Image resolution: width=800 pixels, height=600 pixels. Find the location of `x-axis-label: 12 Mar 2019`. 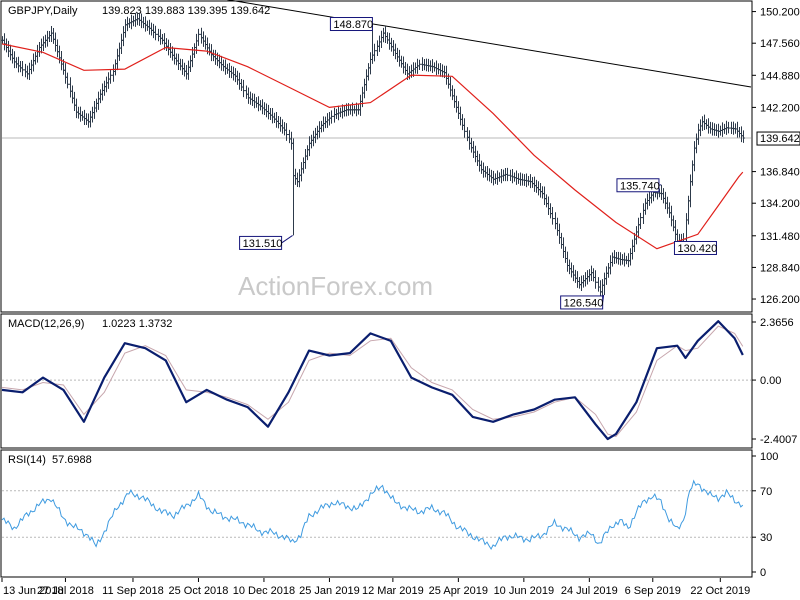

x-axis-label: 12 Mar 2019 is located at coordinates (393, 591).